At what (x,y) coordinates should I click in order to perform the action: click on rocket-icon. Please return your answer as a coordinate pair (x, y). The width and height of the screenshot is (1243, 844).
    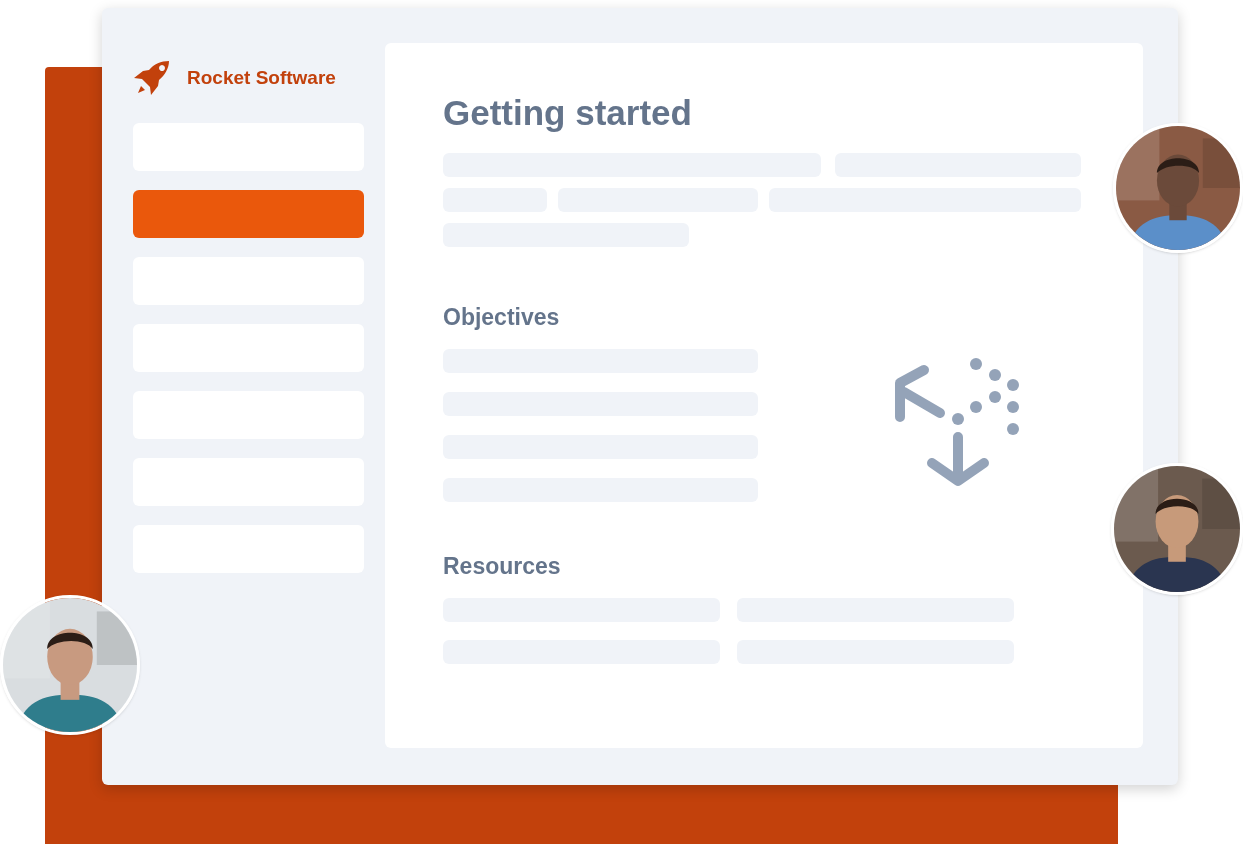
    Looking at the image, I should click on (152, 78).